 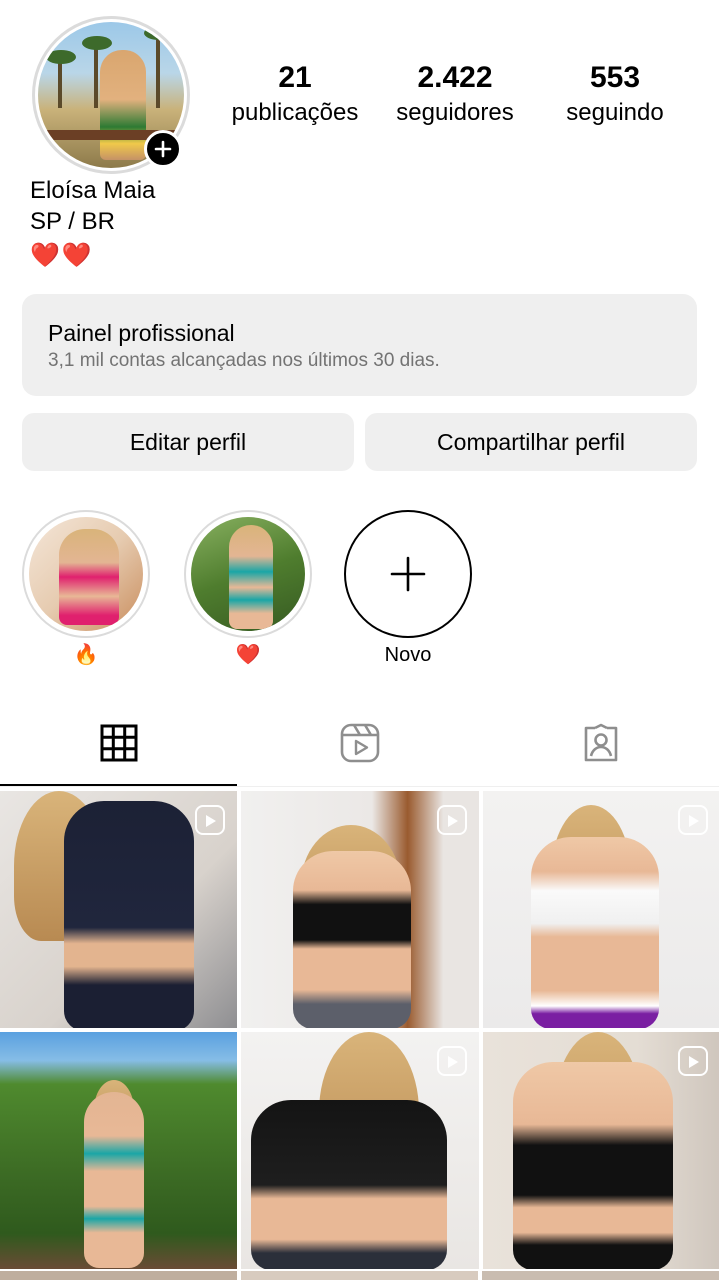 What do you see at coordinates (615, 77) in the screenshot?
I see `stat-following-value: 553` at bounding box center [615, 77].